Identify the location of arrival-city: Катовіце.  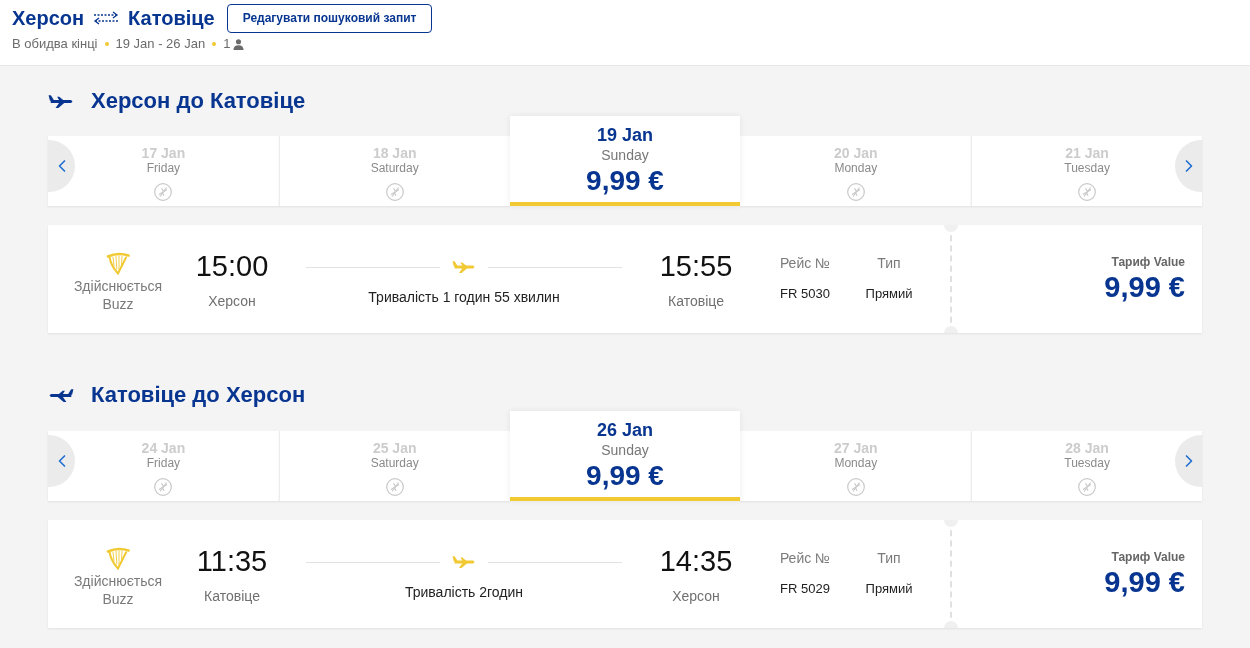
(696, 301).